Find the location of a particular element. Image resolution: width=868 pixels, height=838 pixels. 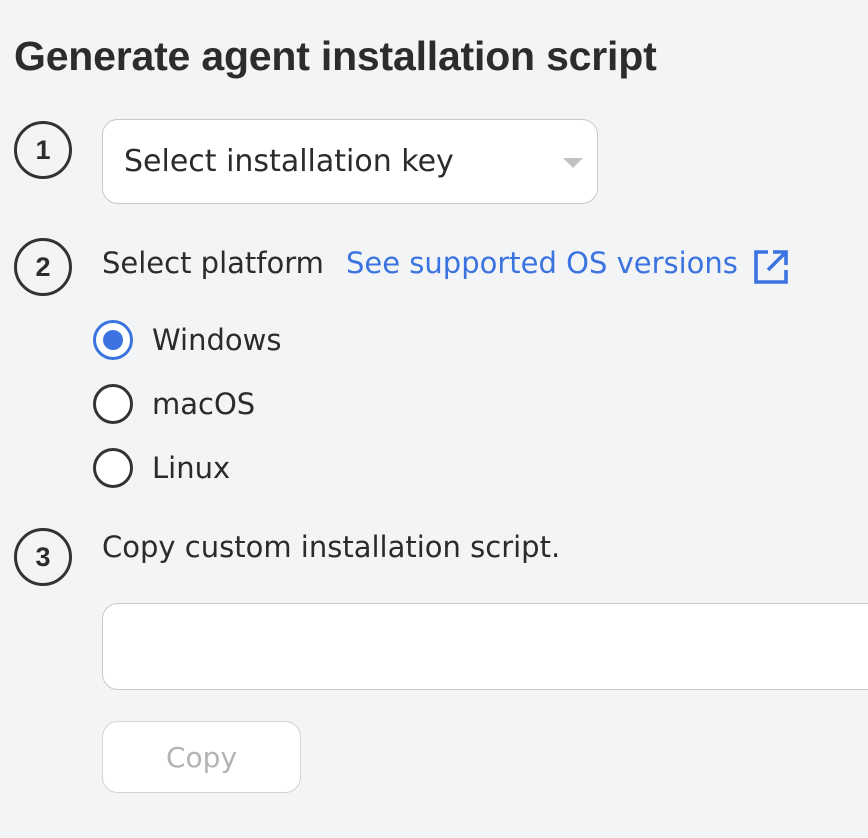

step-1-badge: 1 is located at coordinates (43, 150).